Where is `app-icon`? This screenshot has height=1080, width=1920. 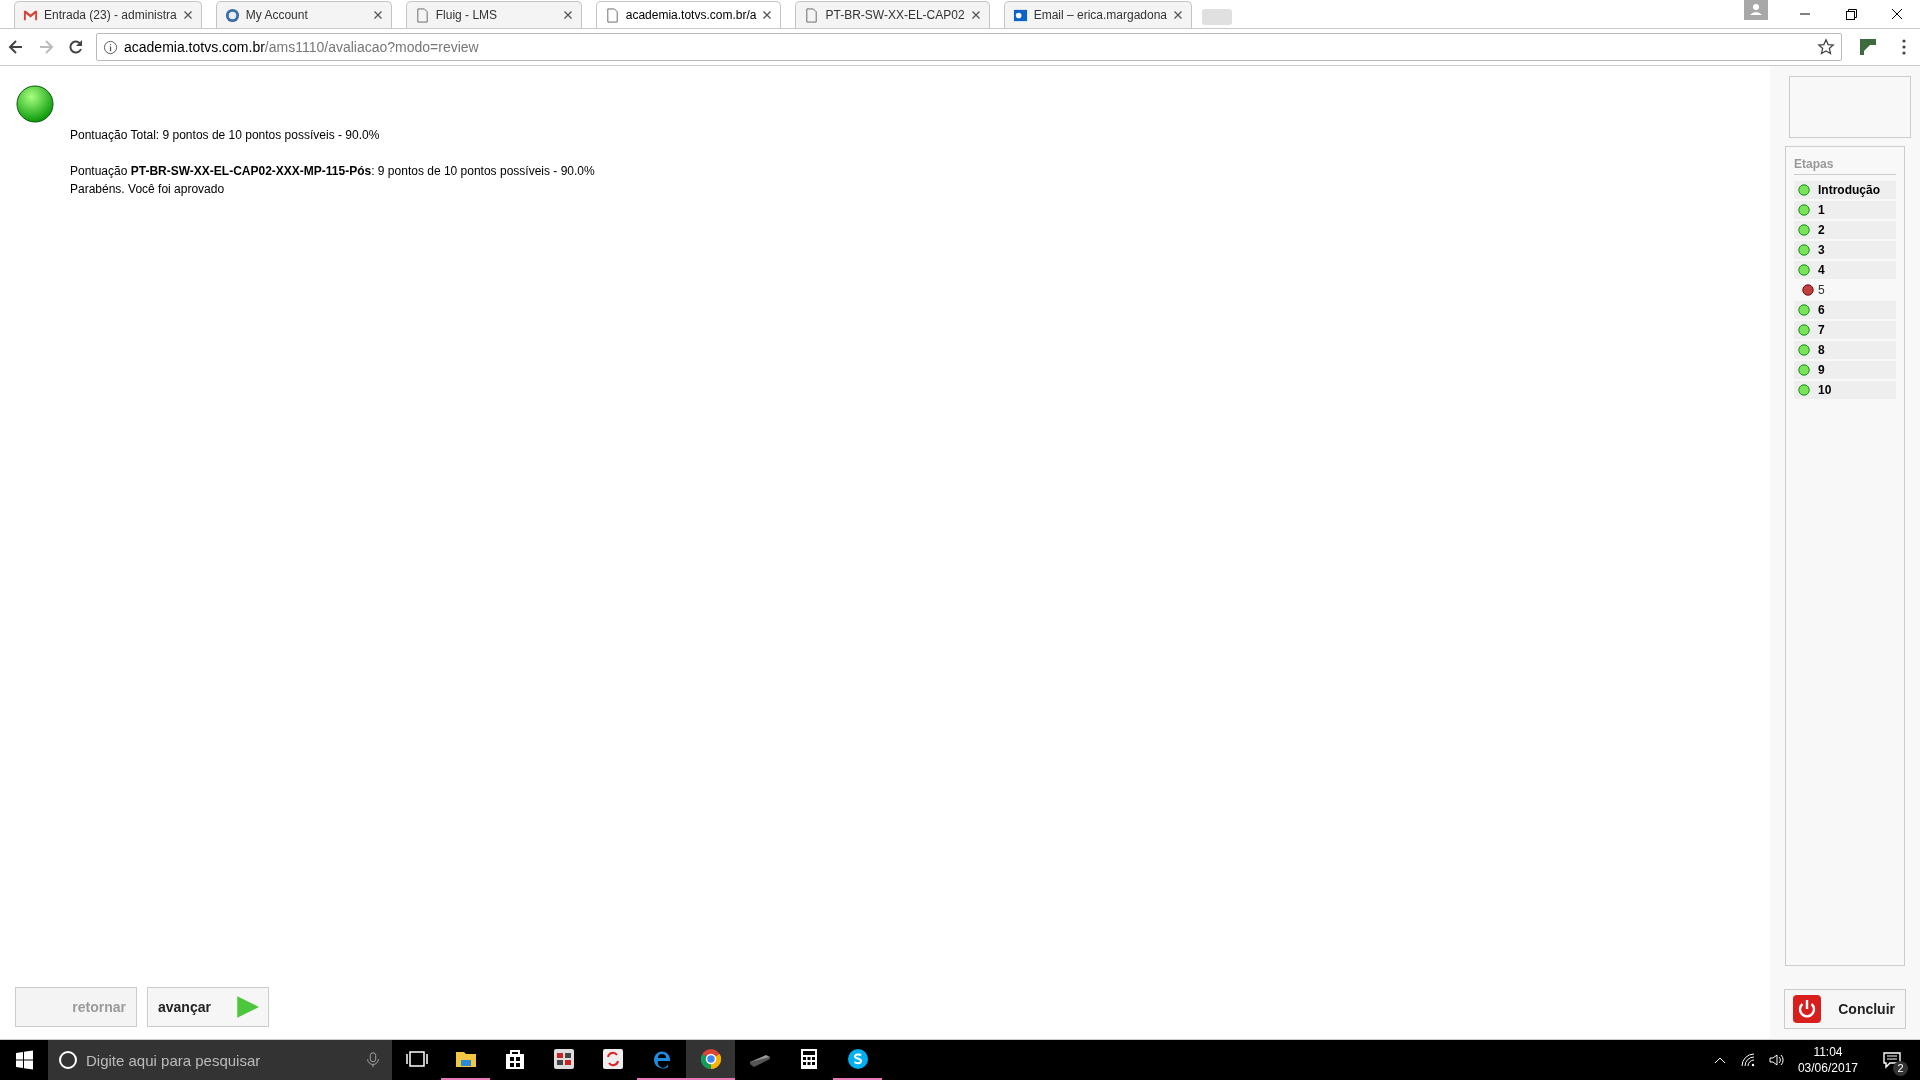
app-icon is located at coordinates (563, 1059).